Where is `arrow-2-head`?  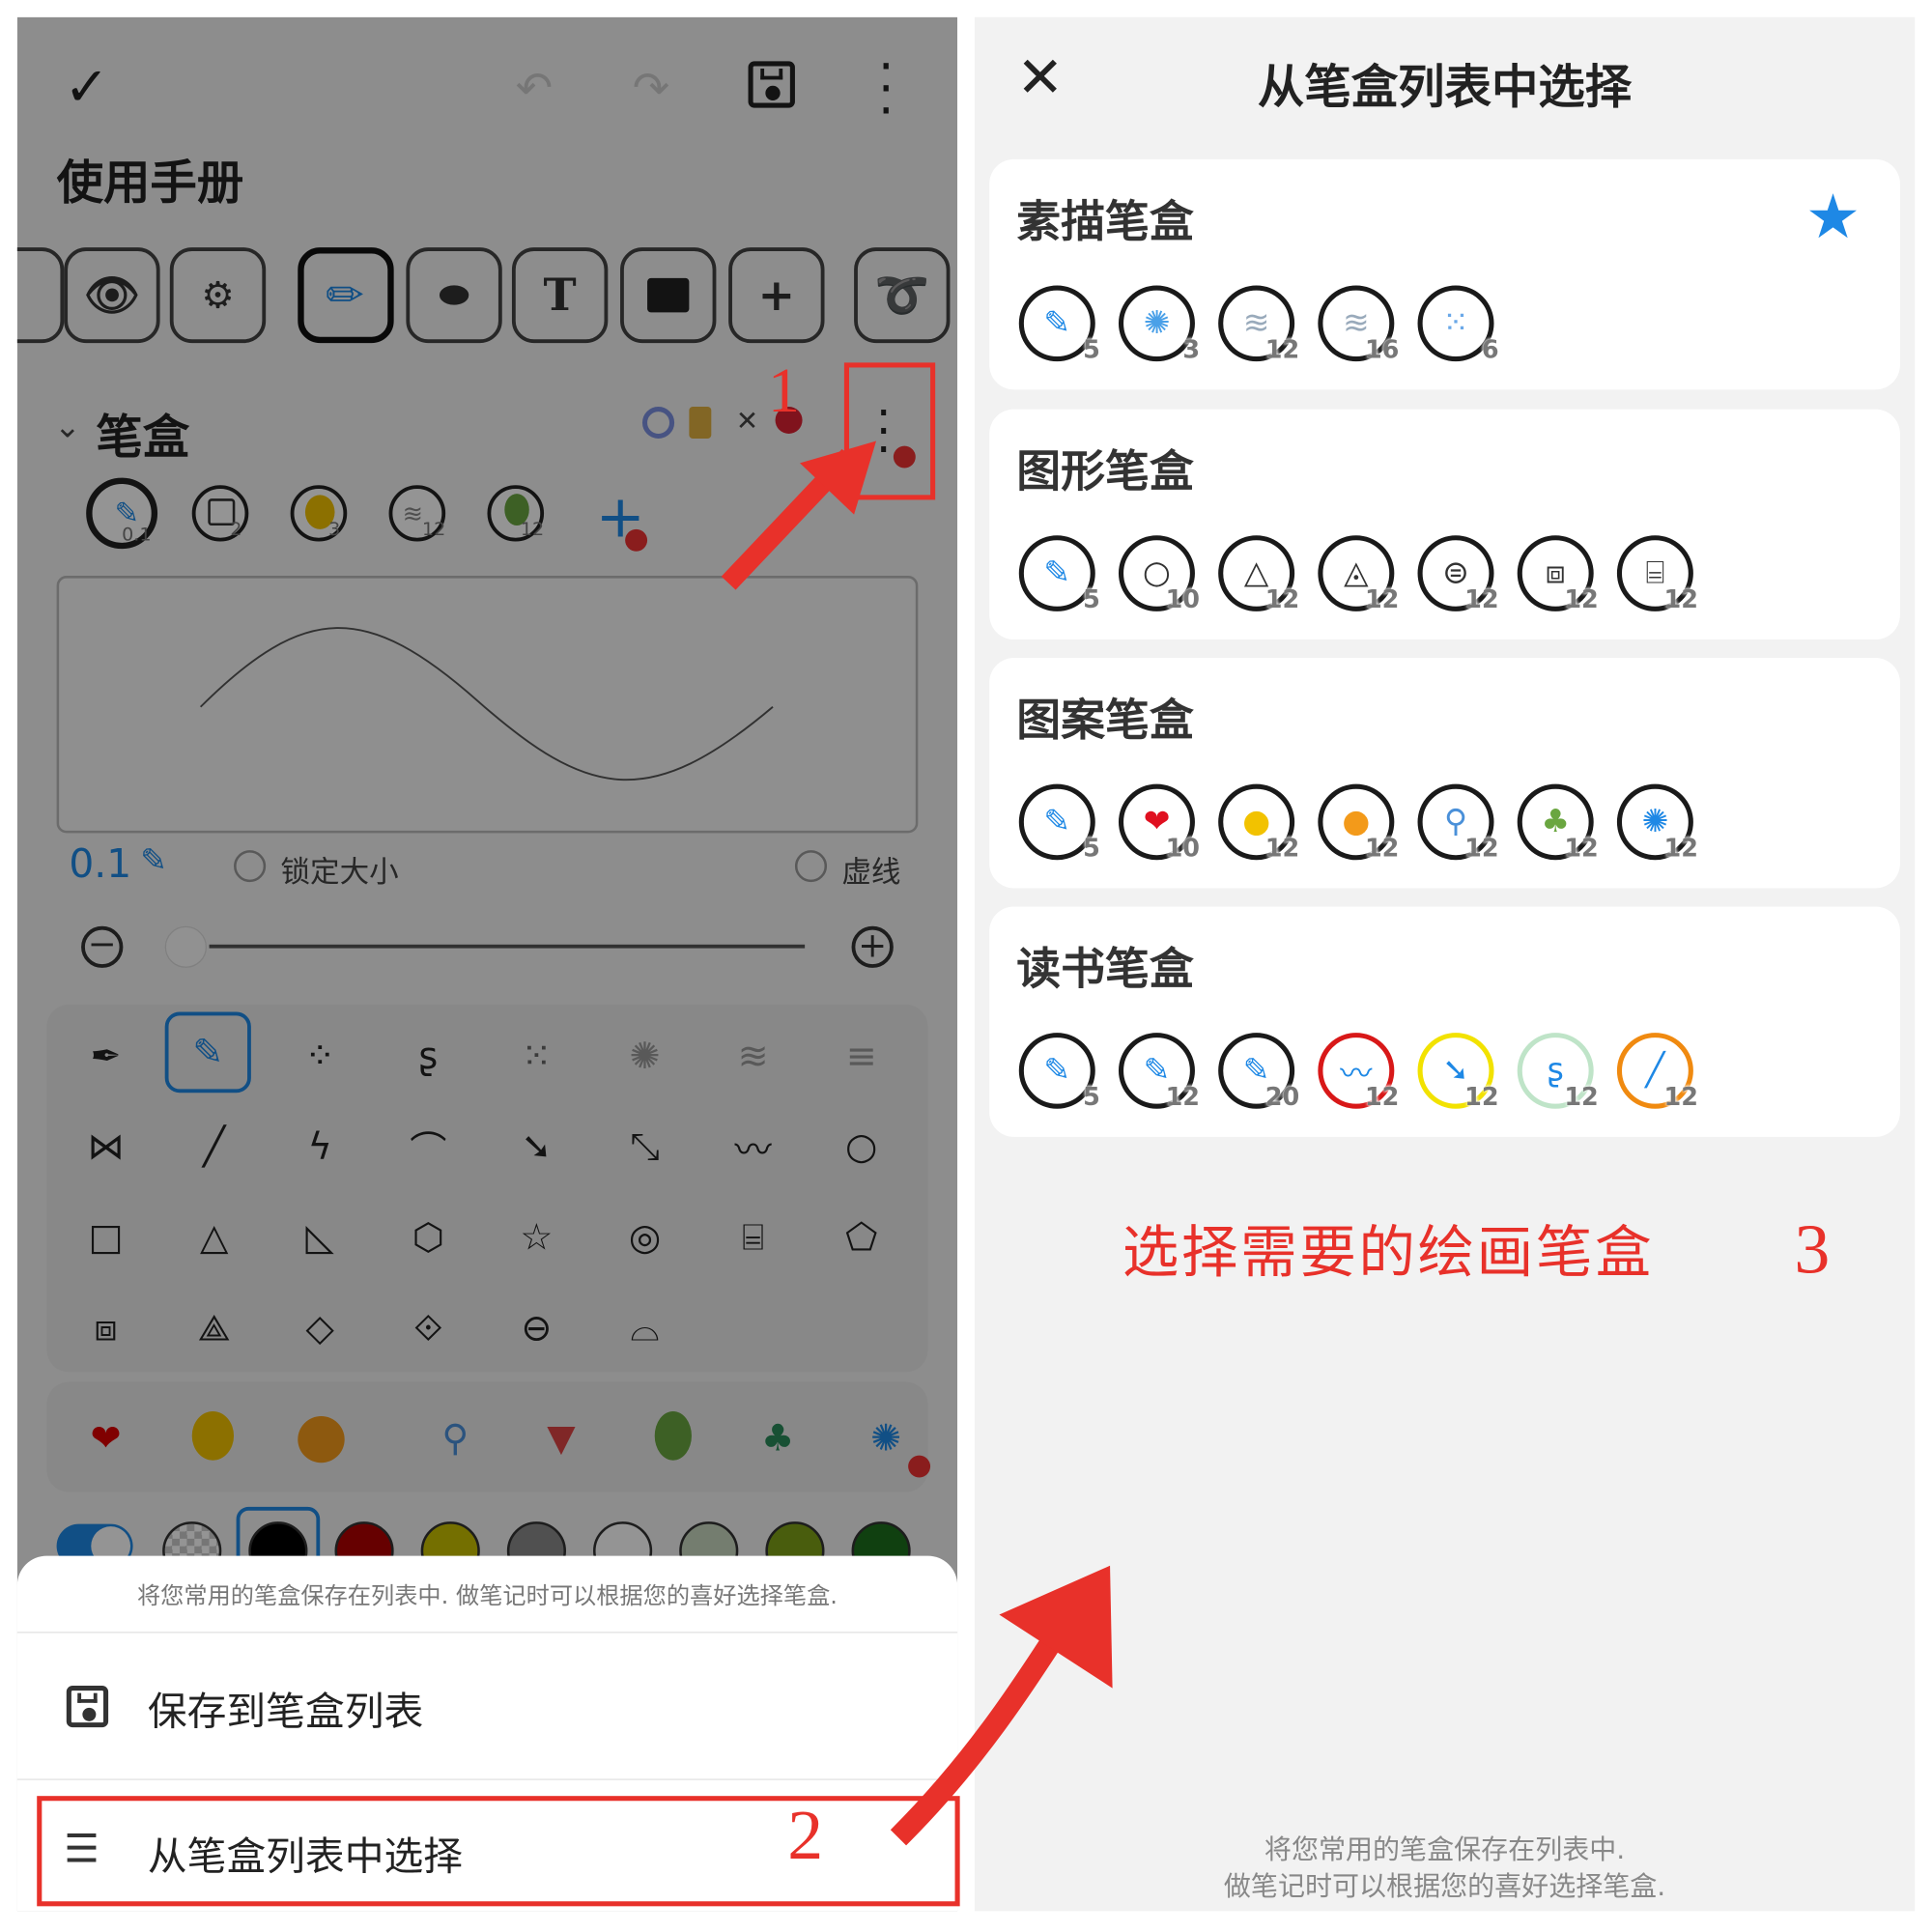 arrow-2-head is located at coordinates (1056, 1627).